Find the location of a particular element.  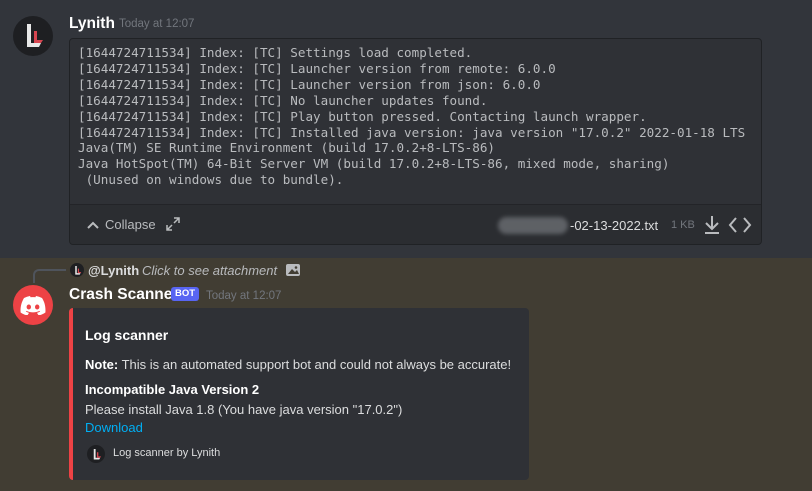

bot-badge: BOT is located at coordinates (185, 294).